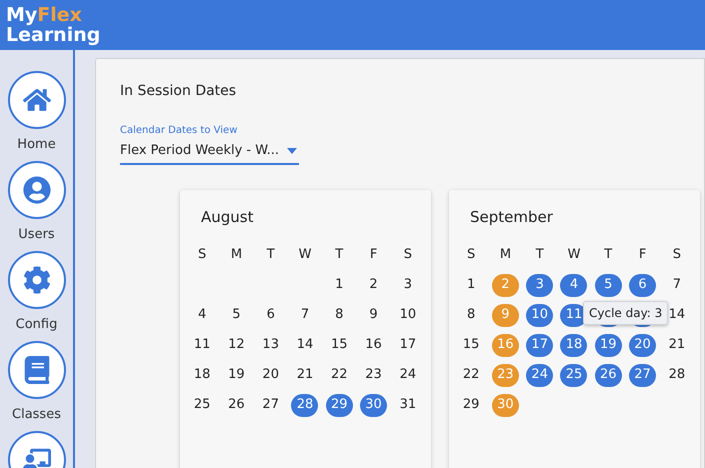  I want to click on calendar-day: 19, so click(236, 375).